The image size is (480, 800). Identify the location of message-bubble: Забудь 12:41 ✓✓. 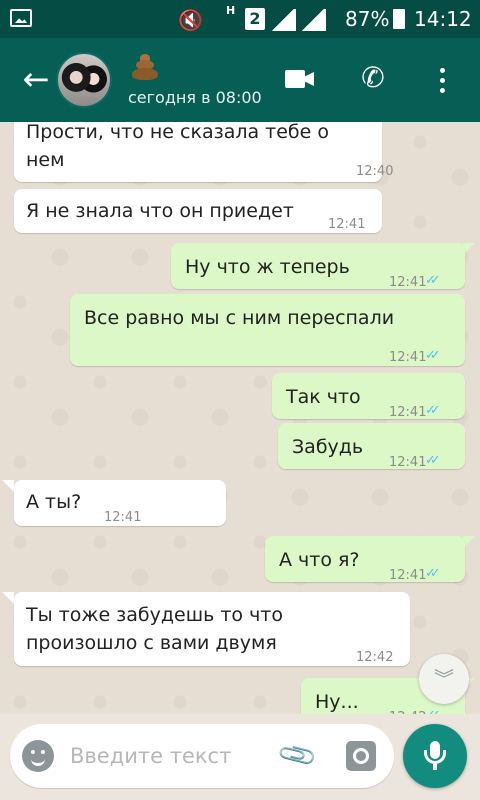
(371, 446).